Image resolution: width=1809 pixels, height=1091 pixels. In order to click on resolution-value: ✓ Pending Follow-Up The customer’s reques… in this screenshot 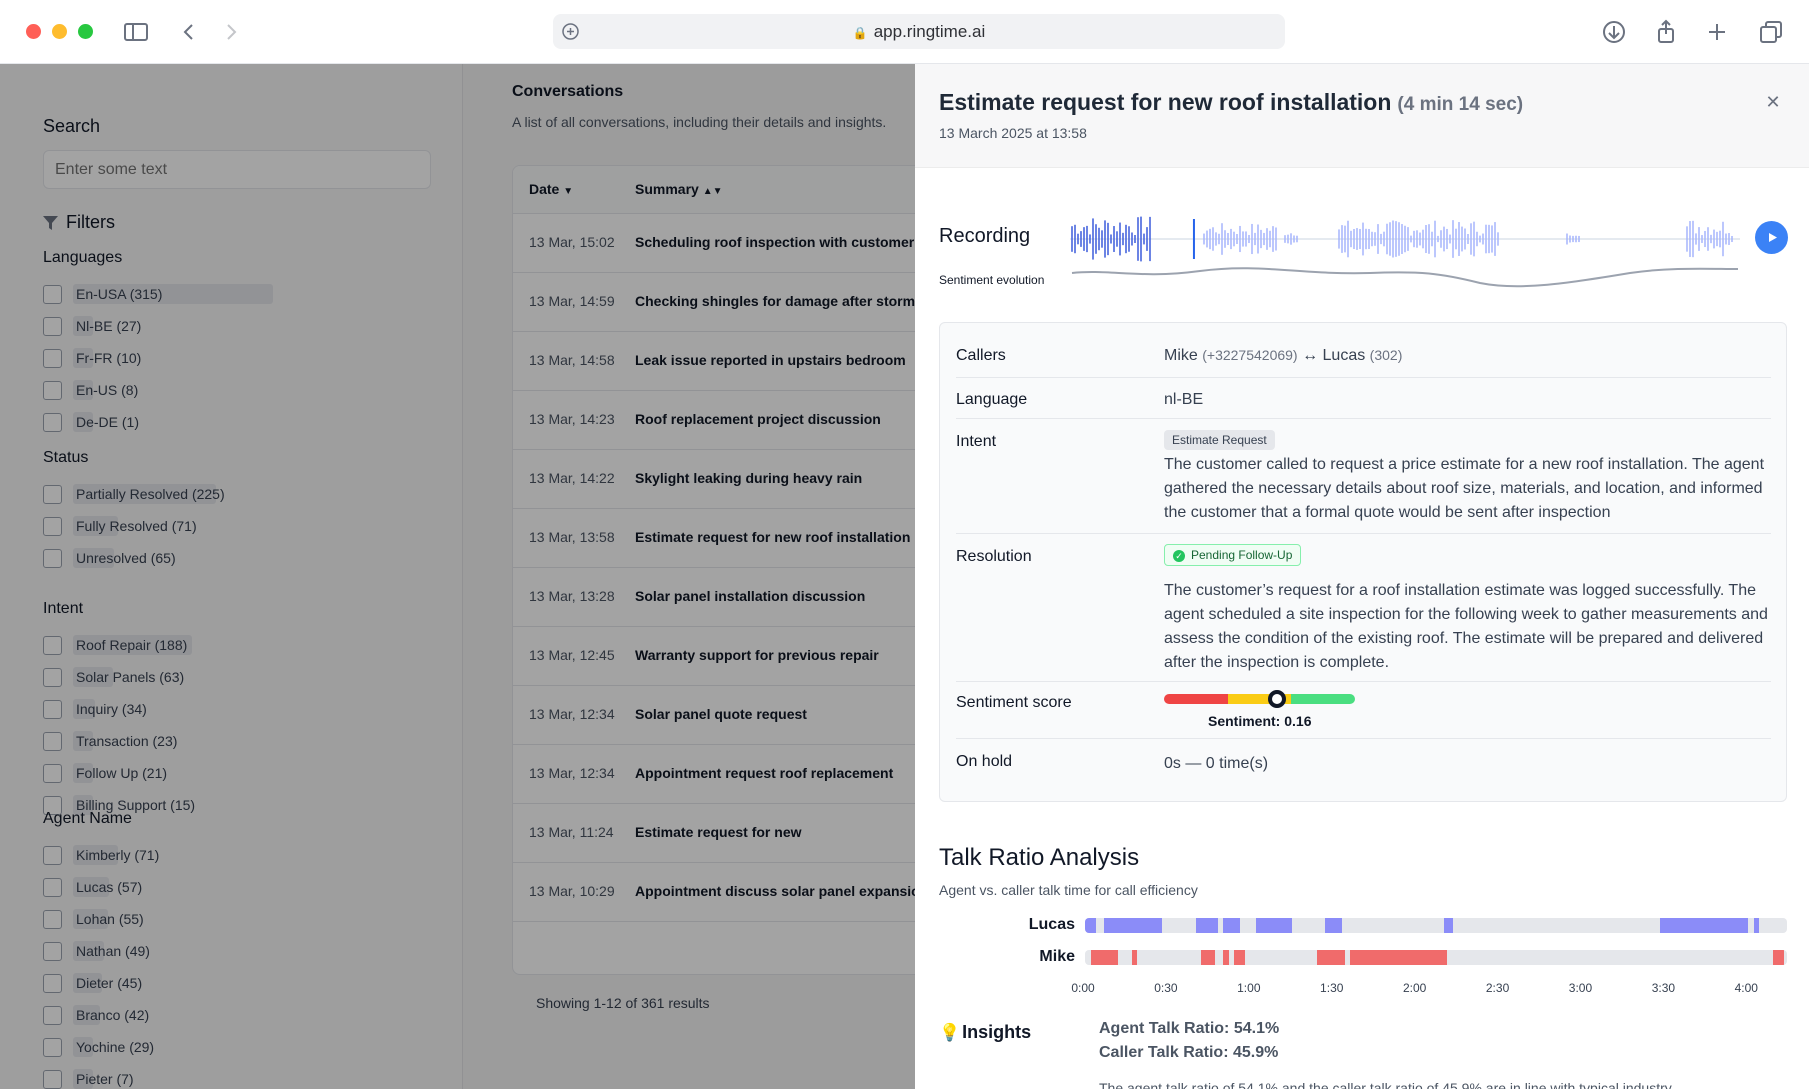, I will do `click(1467, 609)`.